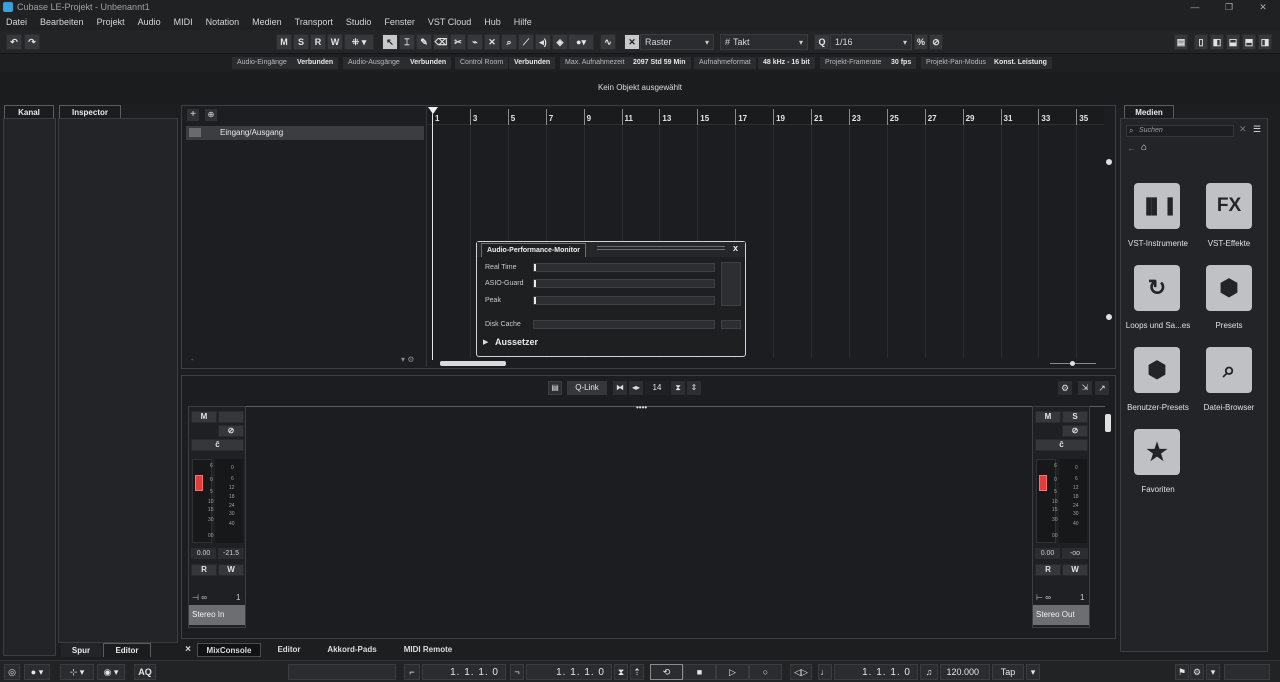  What do you see at coordinates (475, 42) in the screenshot?
I see `glue-tool-icon: ⌁` at bounding box center [475, 42].